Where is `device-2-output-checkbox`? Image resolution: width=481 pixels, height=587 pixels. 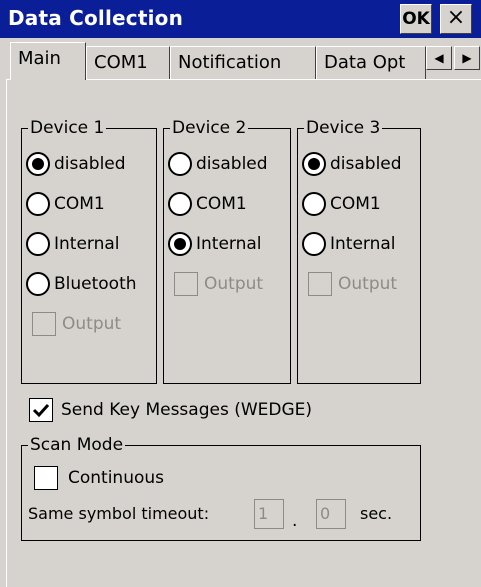
device-2-output-checkbox is located at coordinates (186, 284).